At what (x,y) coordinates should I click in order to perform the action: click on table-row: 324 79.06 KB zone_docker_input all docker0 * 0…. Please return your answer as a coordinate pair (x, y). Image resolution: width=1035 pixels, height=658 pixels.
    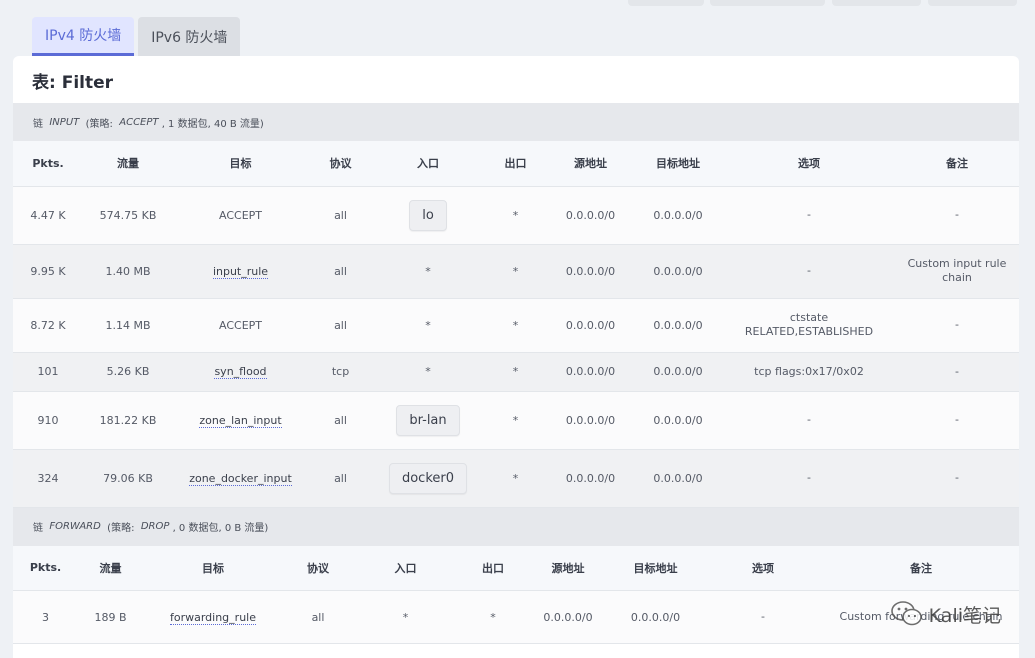
    Looking at the image, I should click on (516, 478).